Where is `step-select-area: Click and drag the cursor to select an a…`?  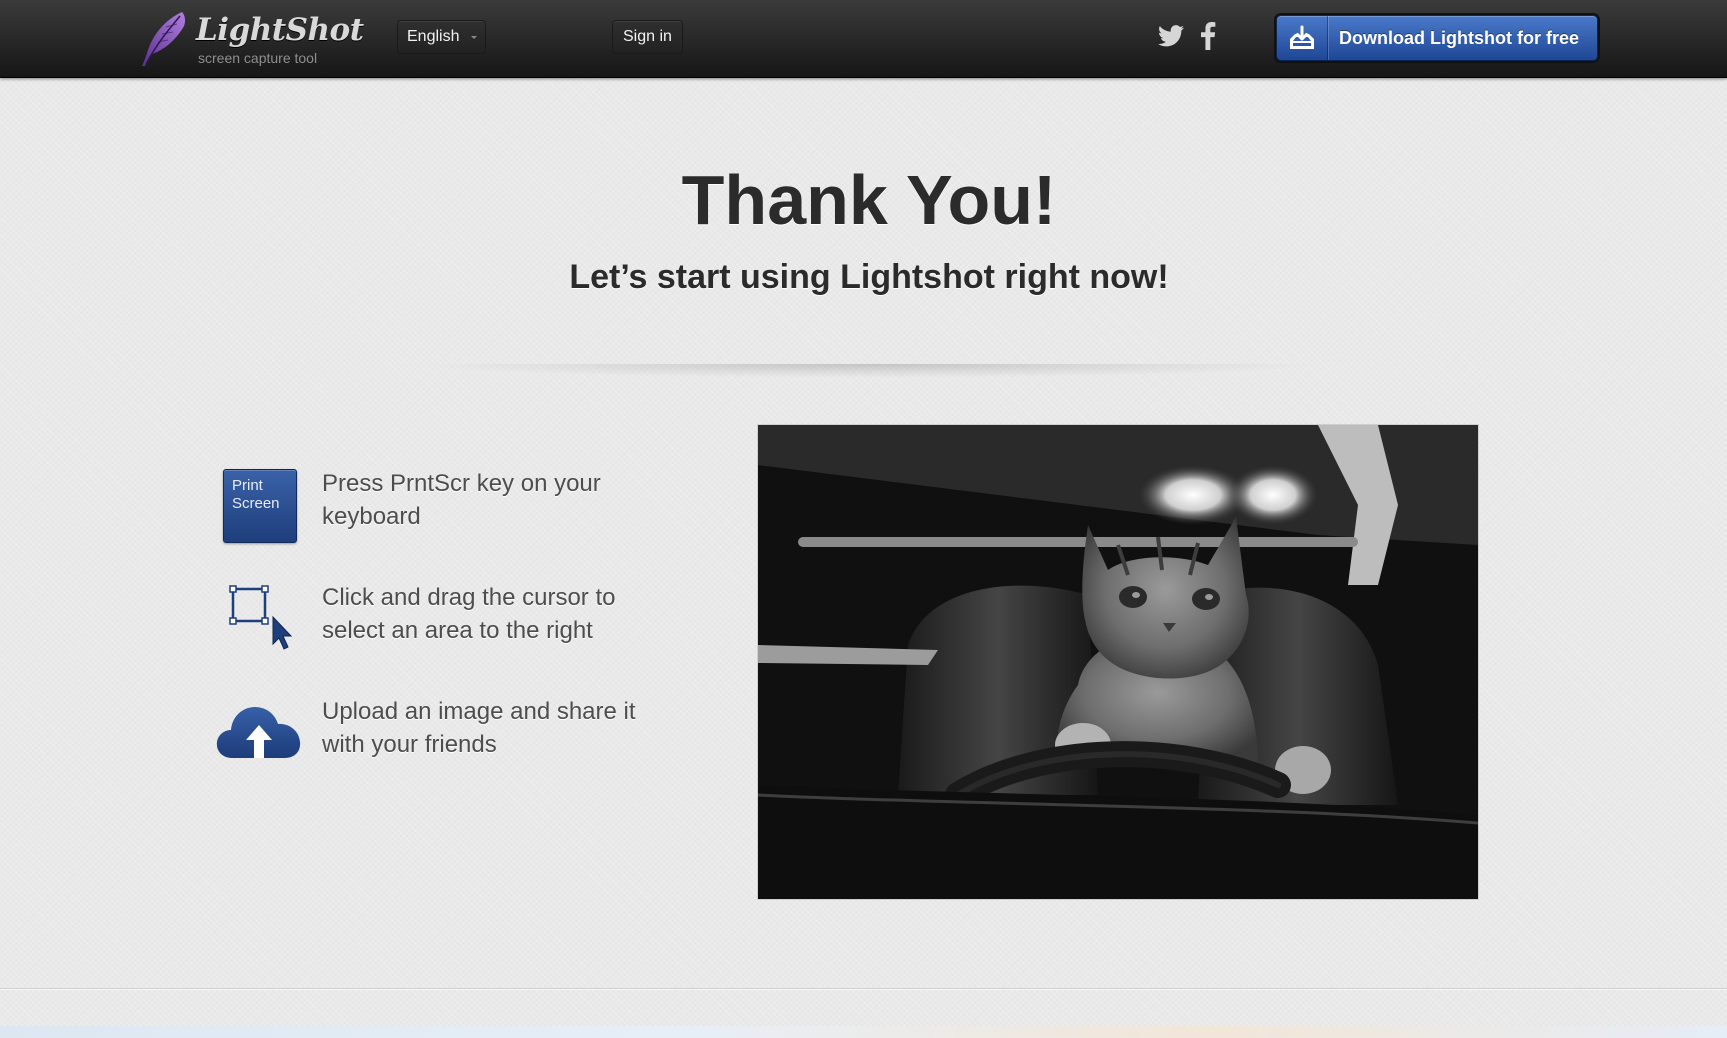 step-select-area: Click and drag the cursor to select an a… is located at coordinates (440, 626).